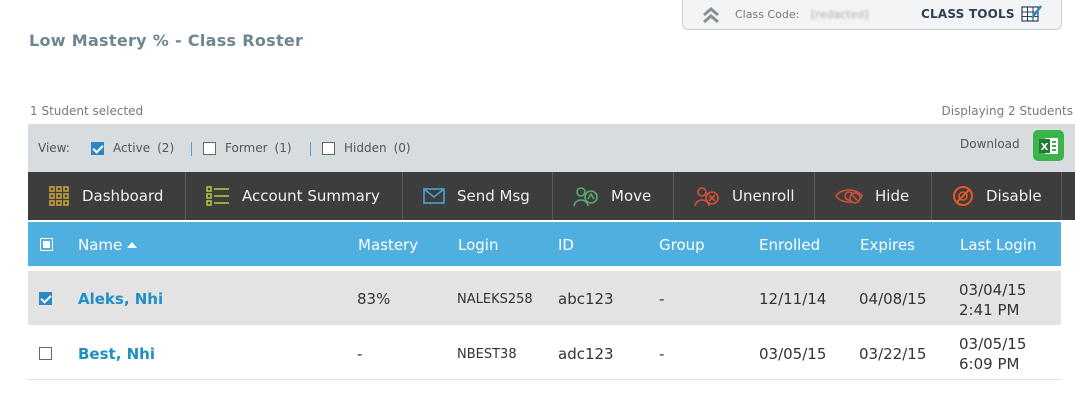 The image size is (1075, 404). I want to click on hide-eye-icon, so click(849, 196).